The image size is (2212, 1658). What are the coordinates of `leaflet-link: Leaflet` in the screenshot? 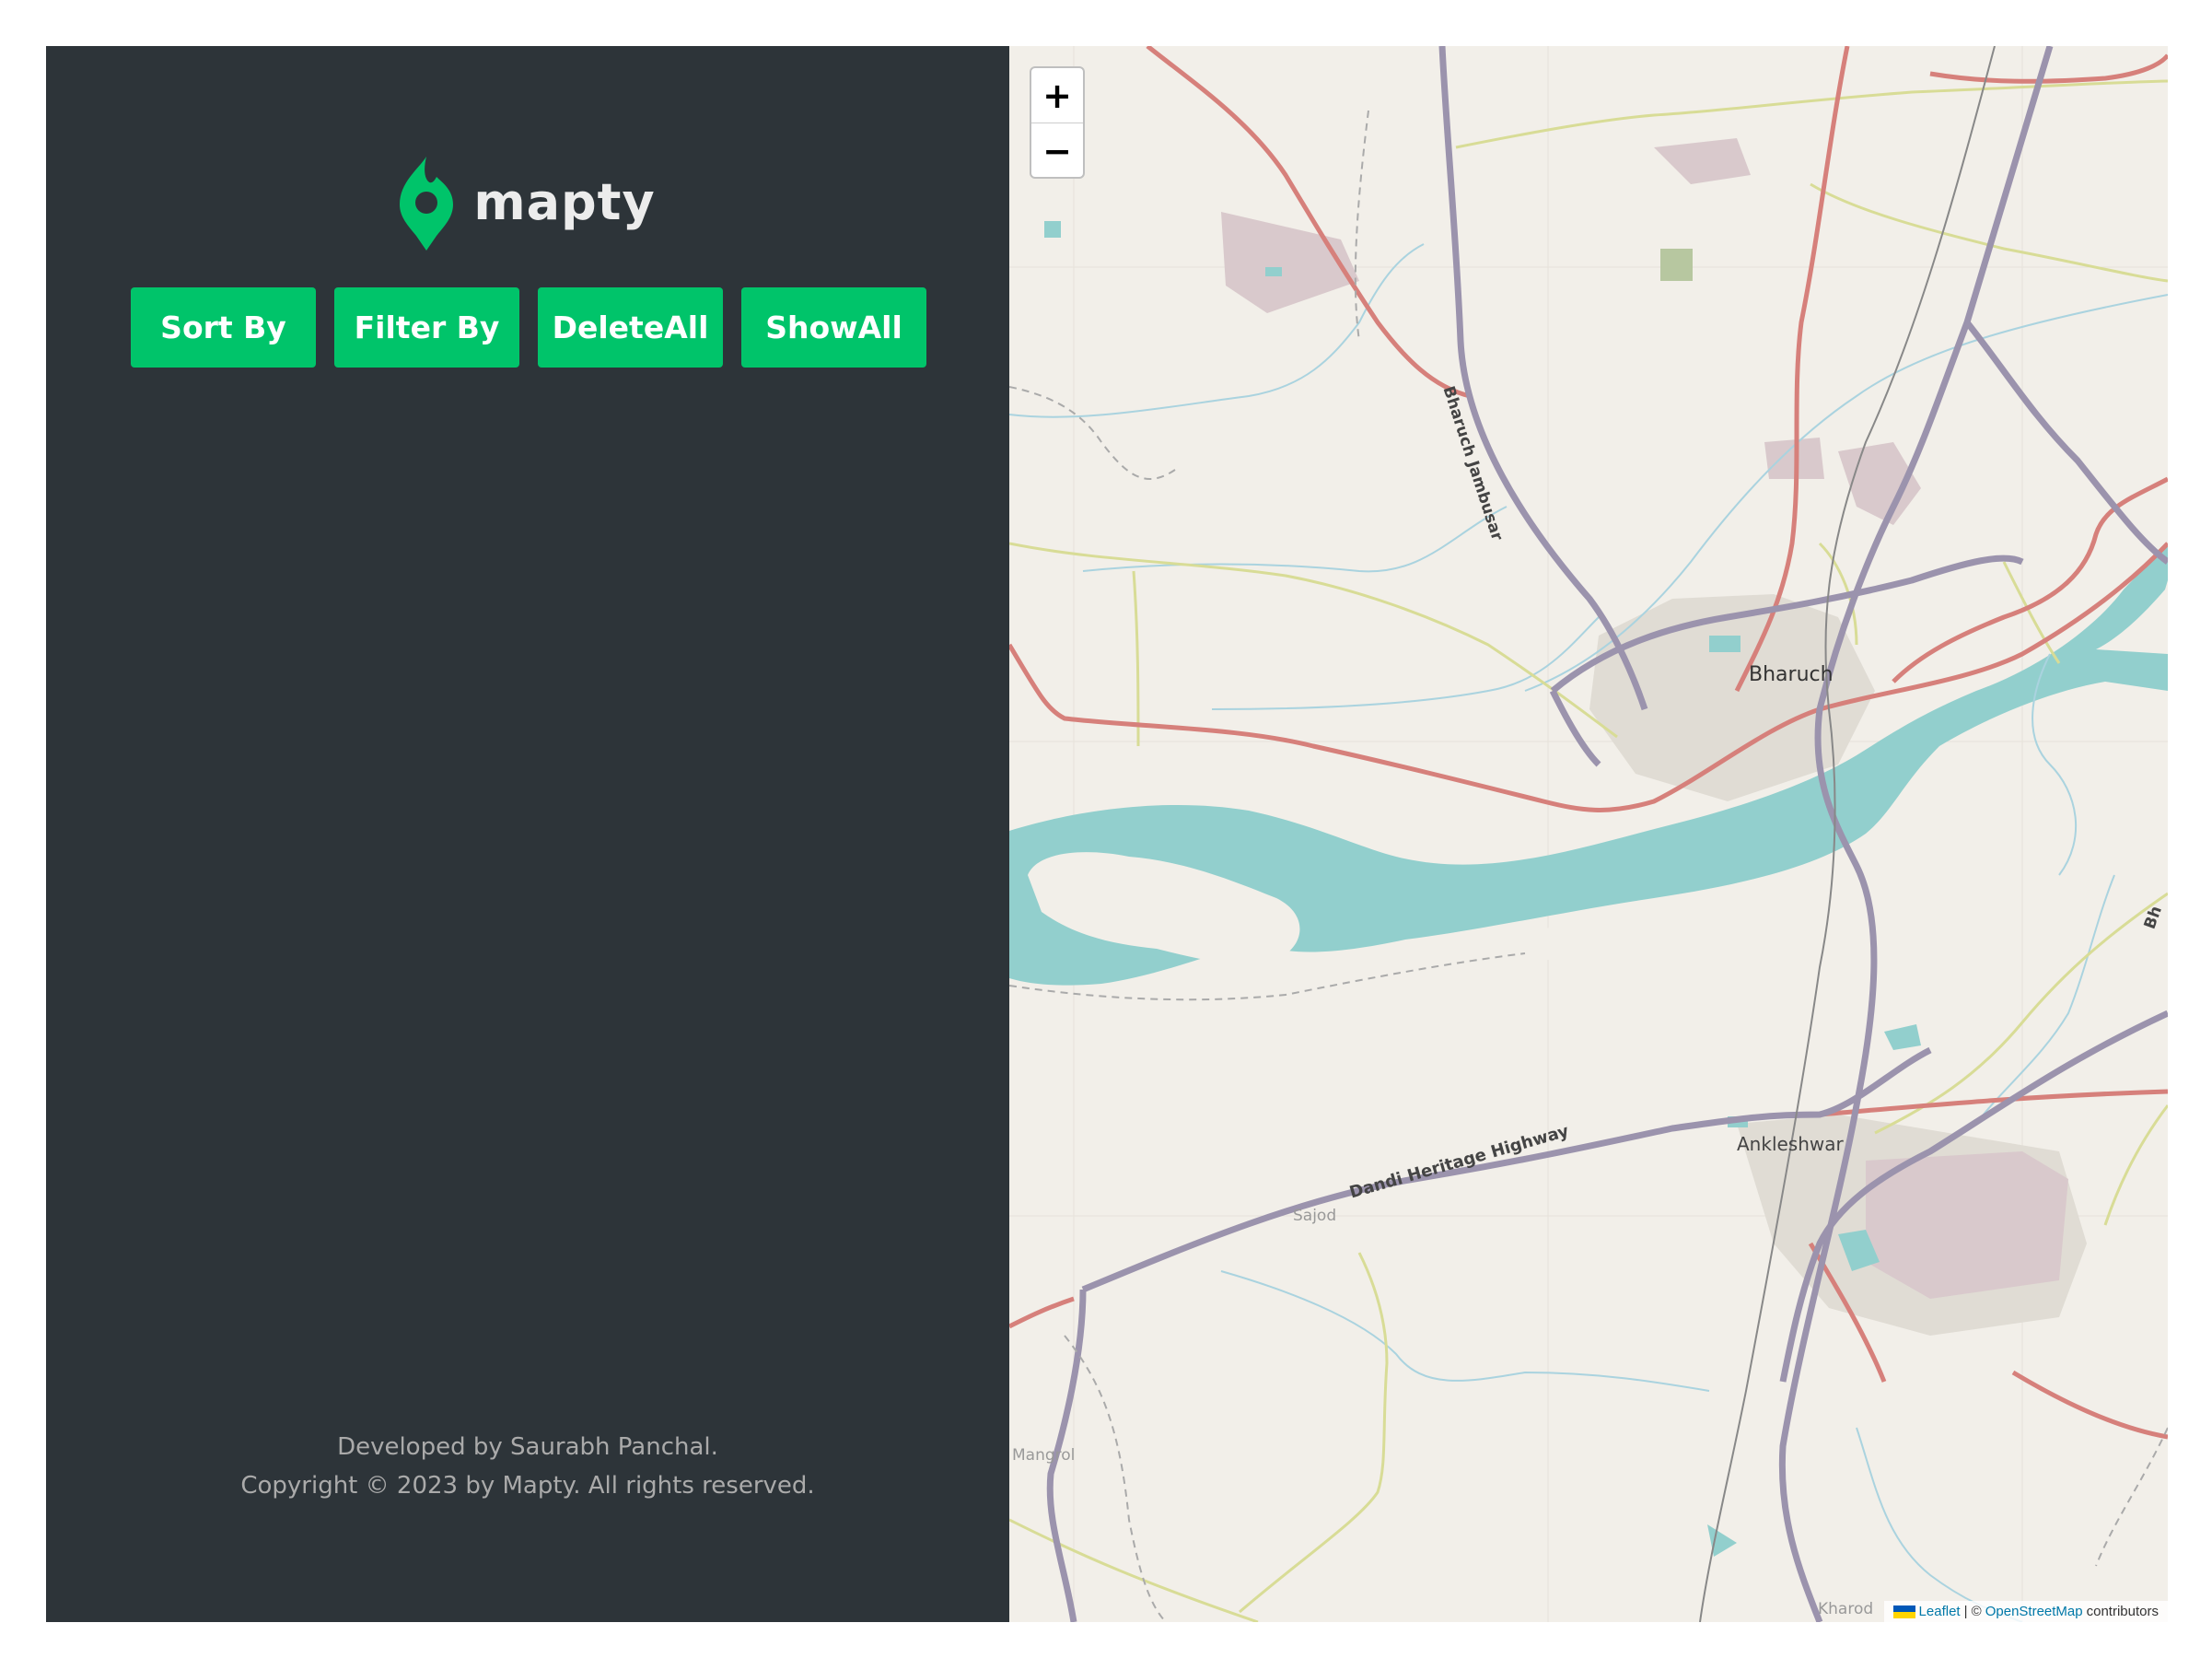 It's located at (1940, 1611).